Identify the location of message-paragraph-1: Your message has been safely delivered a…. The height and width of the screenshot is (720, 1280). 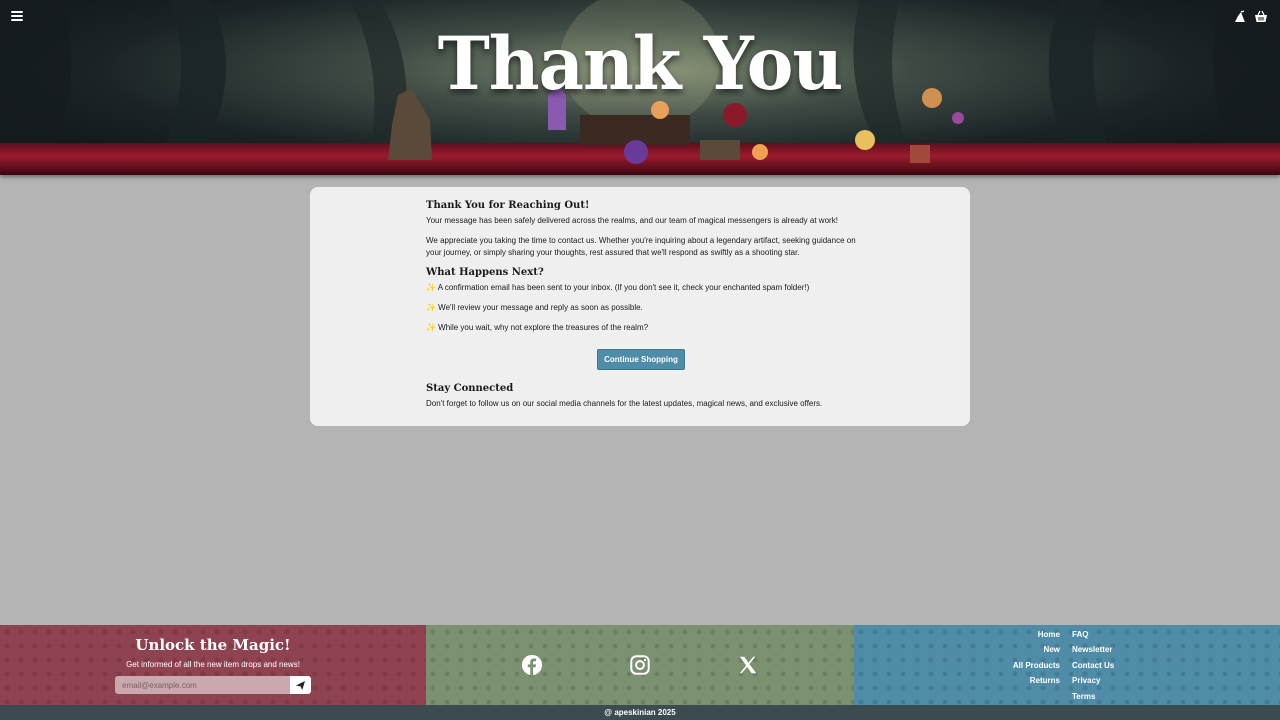
(632, 220).